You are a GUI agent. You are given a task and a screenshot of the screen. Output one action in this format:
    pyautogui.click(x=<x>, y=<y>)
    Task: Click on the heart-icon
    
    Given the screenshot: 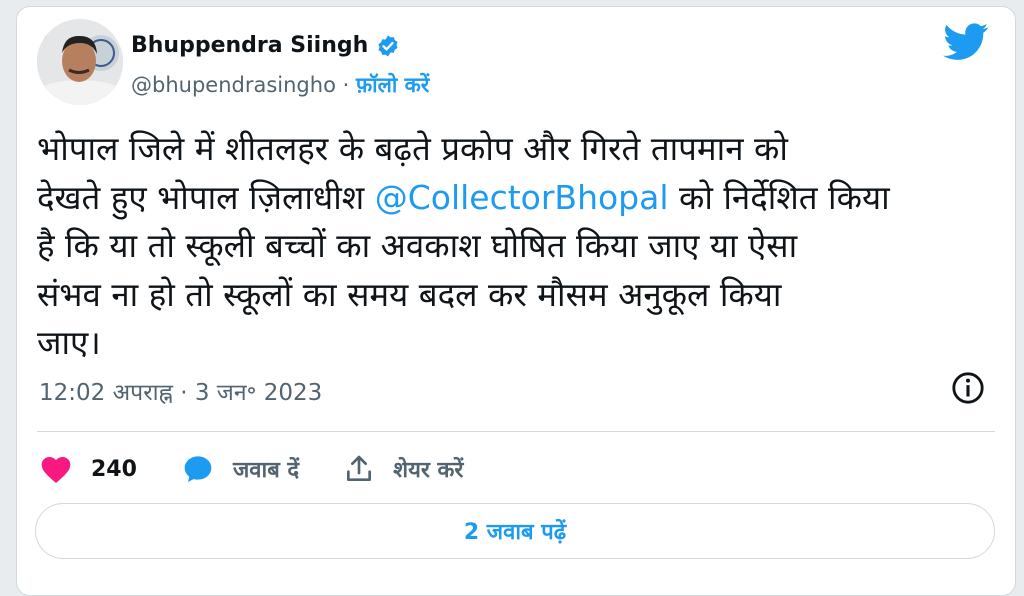 What is the action you would take?
    pyautogui.click(x=56, y=470)
    